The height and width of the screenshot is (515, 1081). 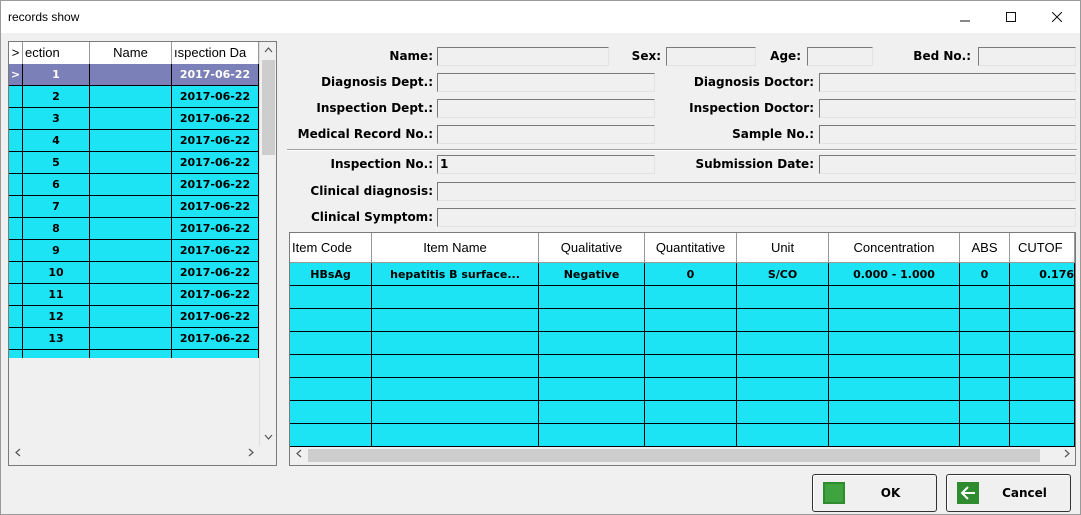 I want to click on row-indicator: >, so click(x=16, y=75).